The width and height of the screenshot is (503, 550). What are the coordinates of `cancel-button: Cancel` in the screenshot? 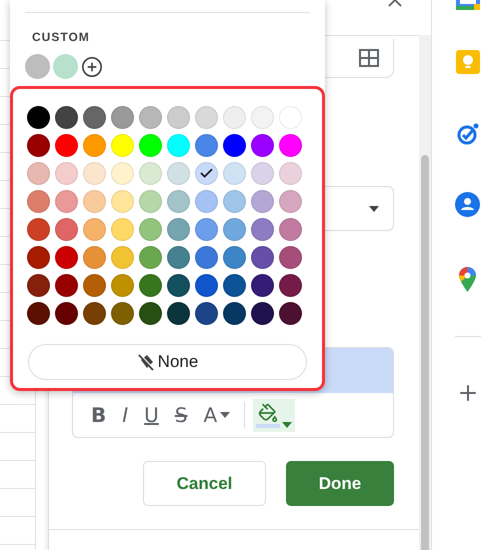 It's located at (204, 483).